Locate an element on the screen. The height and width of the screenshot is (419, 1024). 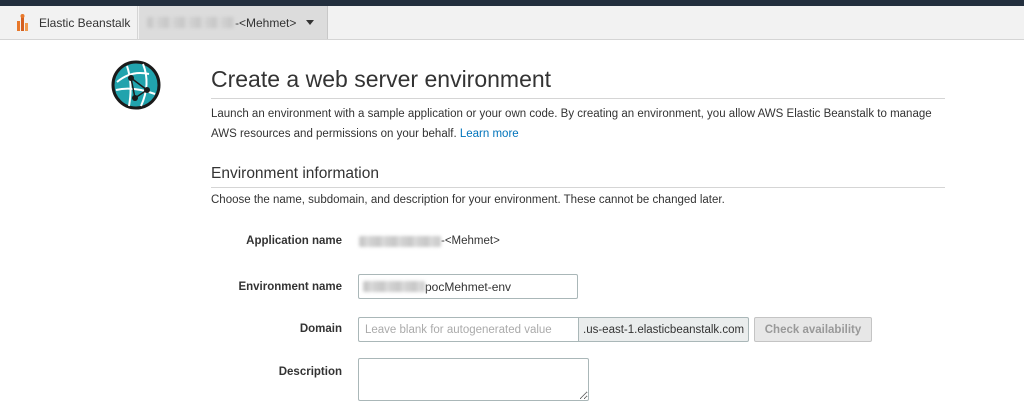
caret-down-icon is located at coordinates (310, 22).